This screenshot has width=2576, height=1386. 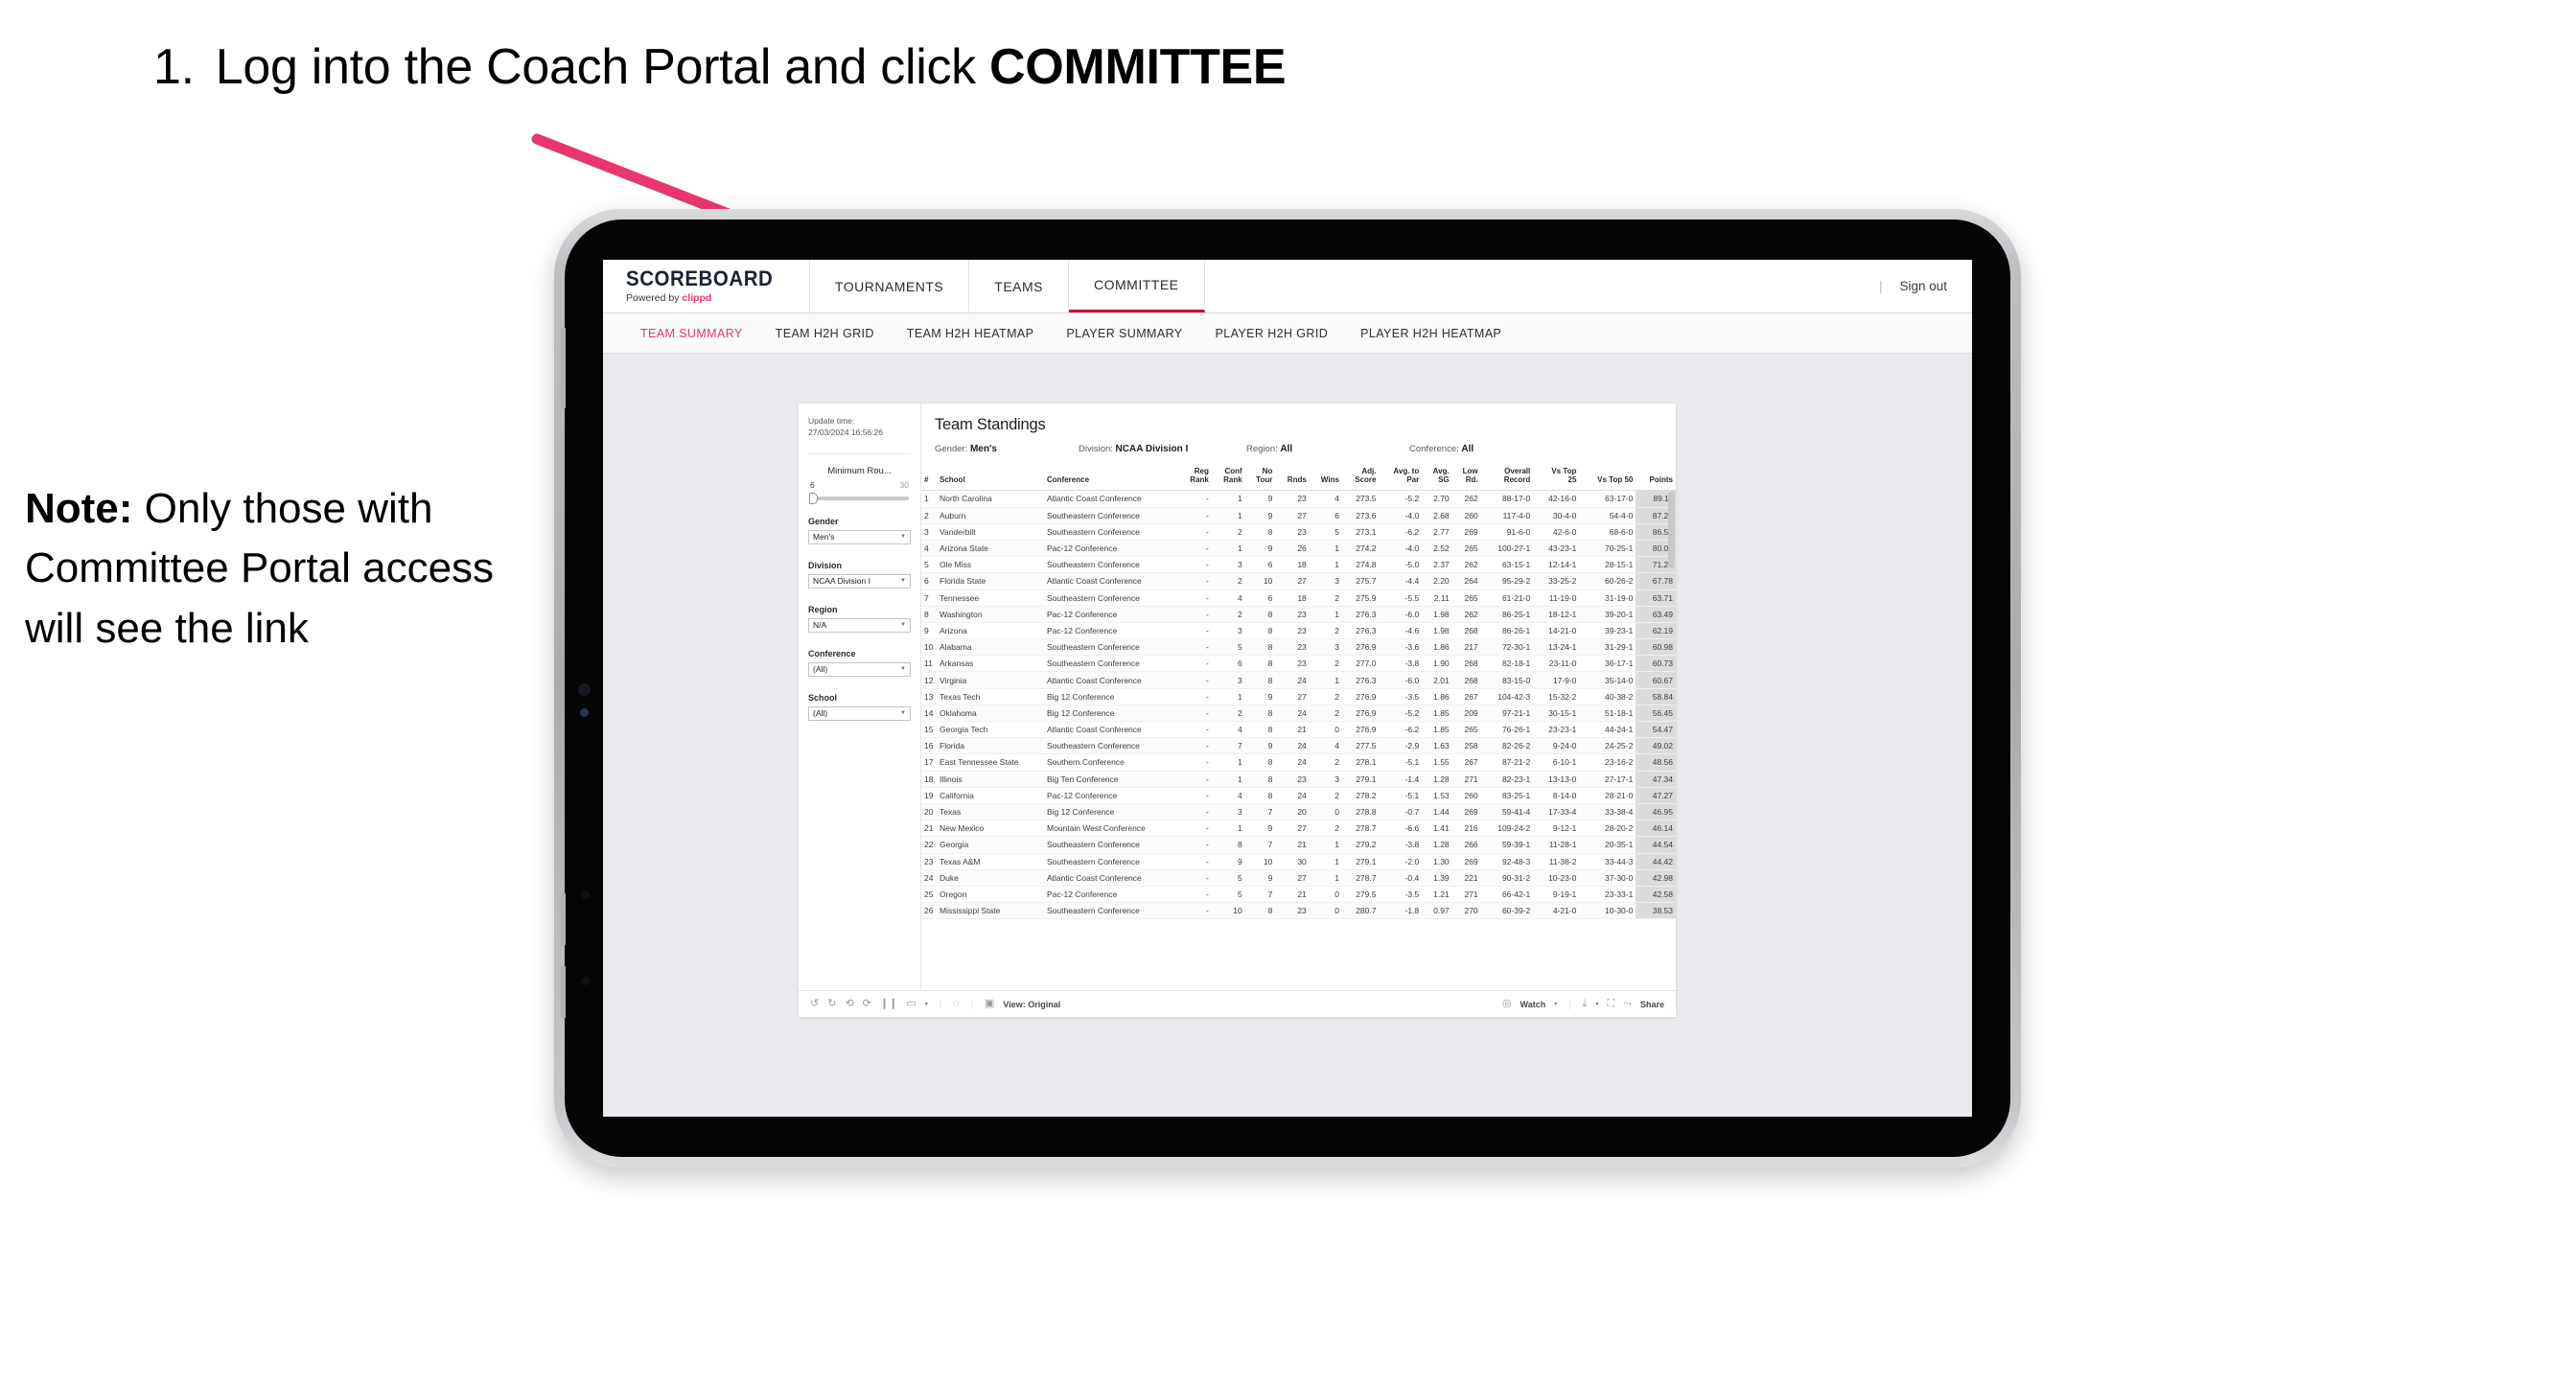 What do you see at coordinates (825, 334) in the screenshot?
I see `tab-team-h2h-grid: TEAM H2H GRID` at bounding box center [825, 334].